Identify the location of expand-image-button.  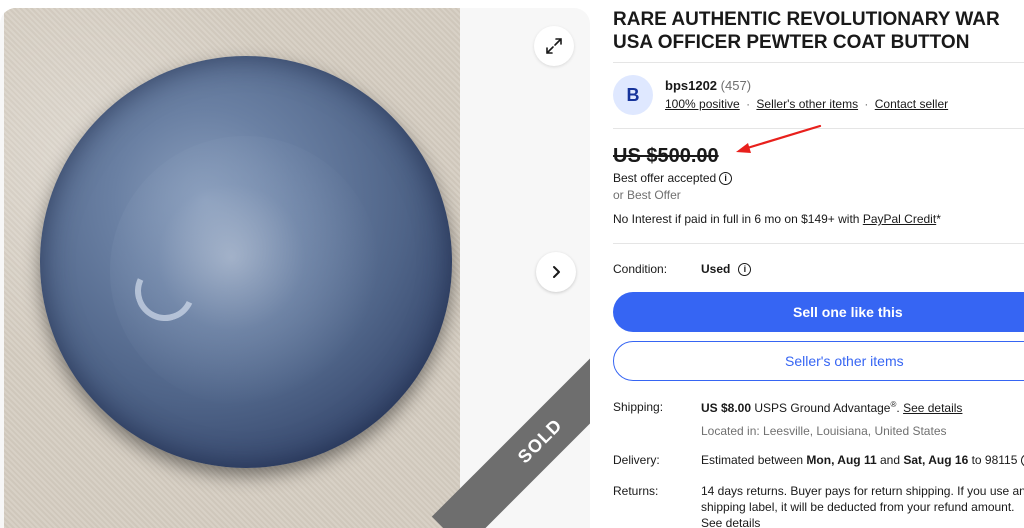
(554, 46).